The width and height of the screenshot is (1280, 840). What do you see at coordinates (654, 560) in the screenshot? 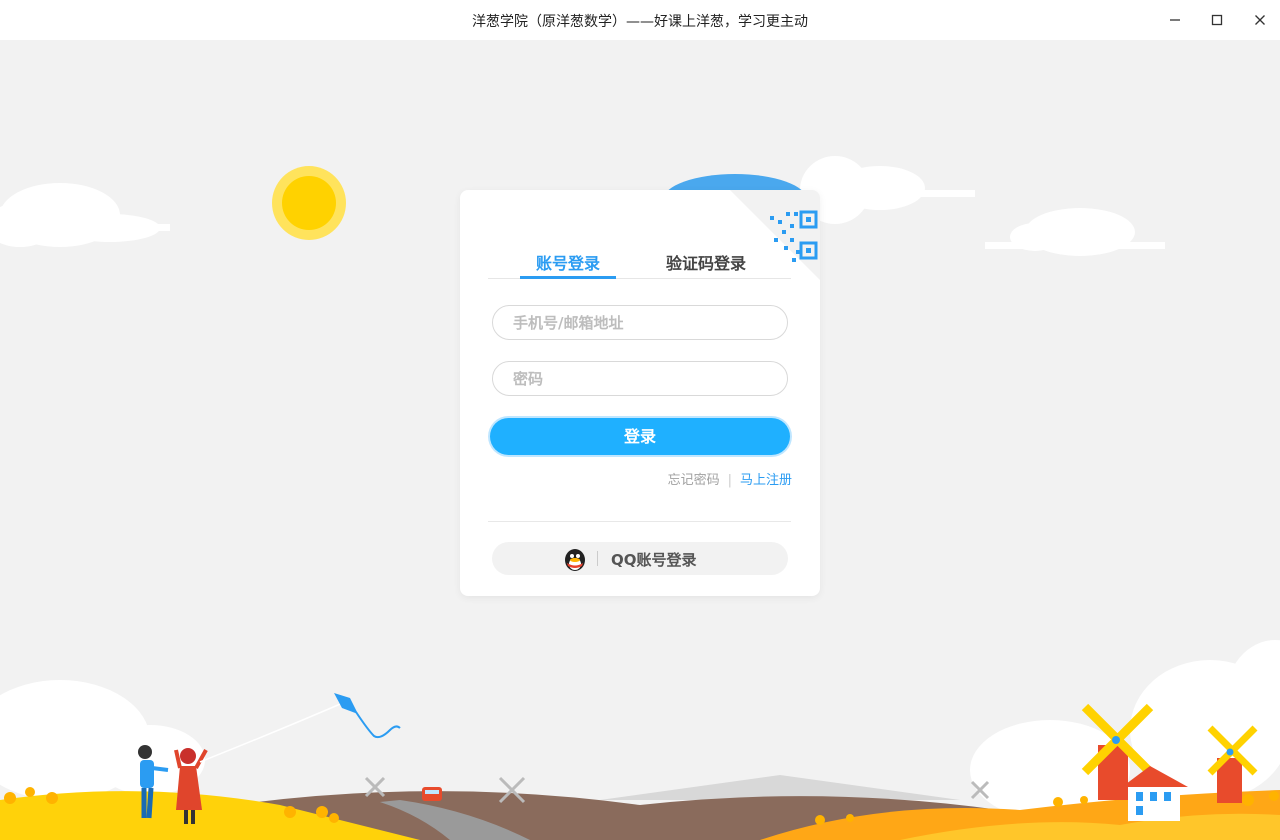
I see `qq-login-label: QQ账号登录` at bounding box center [654, 560].